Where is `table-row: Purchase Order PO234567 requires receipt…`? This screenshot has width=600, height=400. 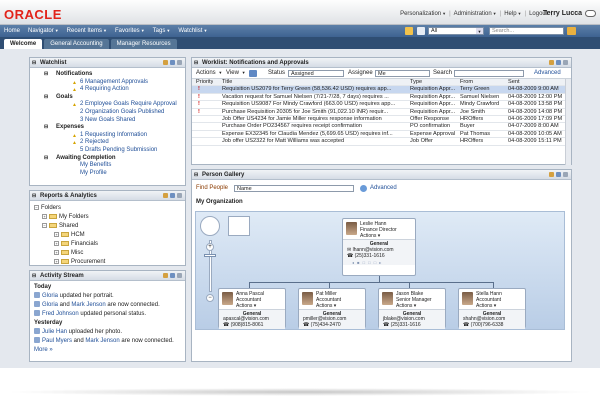 table-row: Purchase Order PO234567 requires receipt… is located at coordinates (381, 127).